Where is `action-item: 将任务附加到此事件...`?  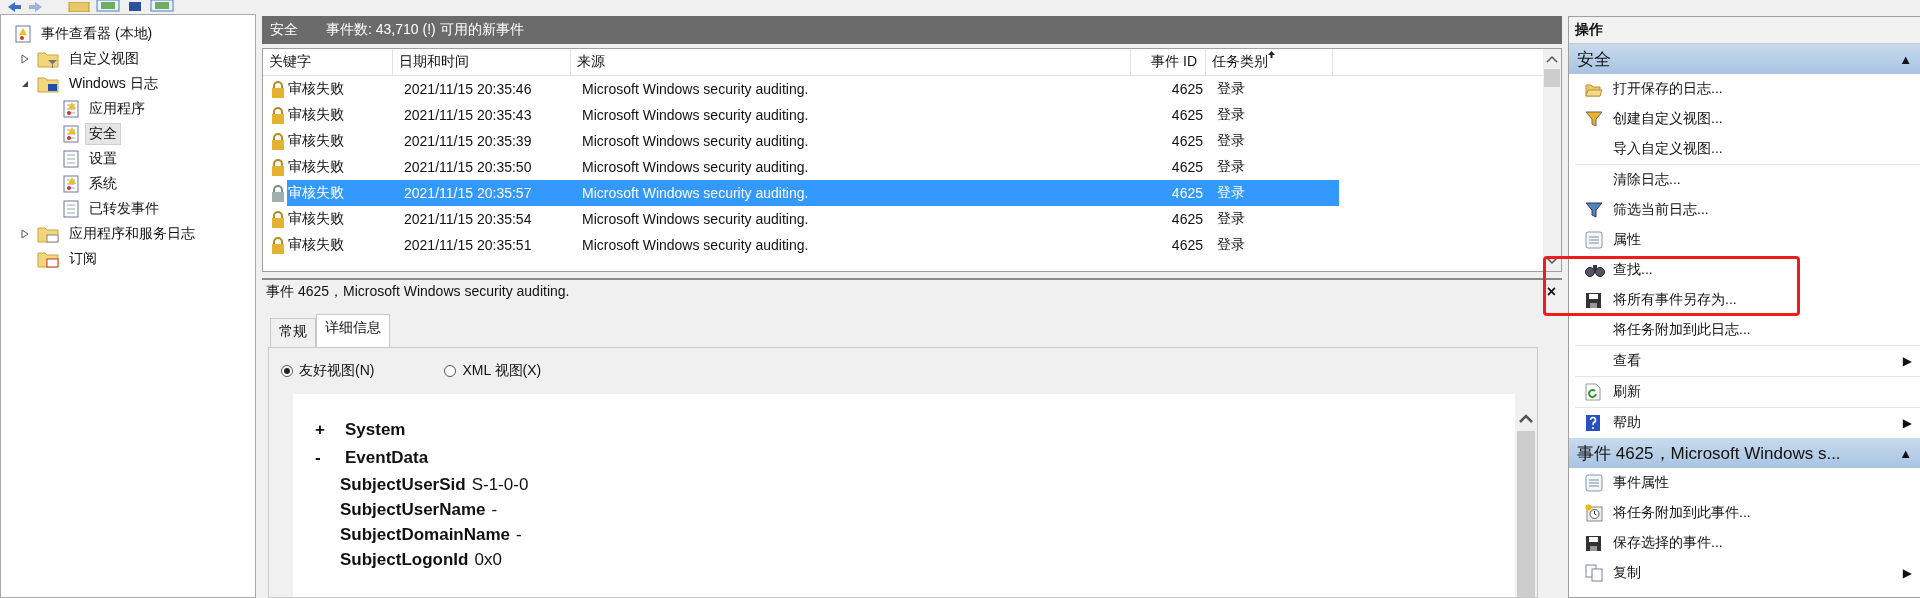 action-item: 将任务附加到此事件... is located at coordinates (1762, 513).